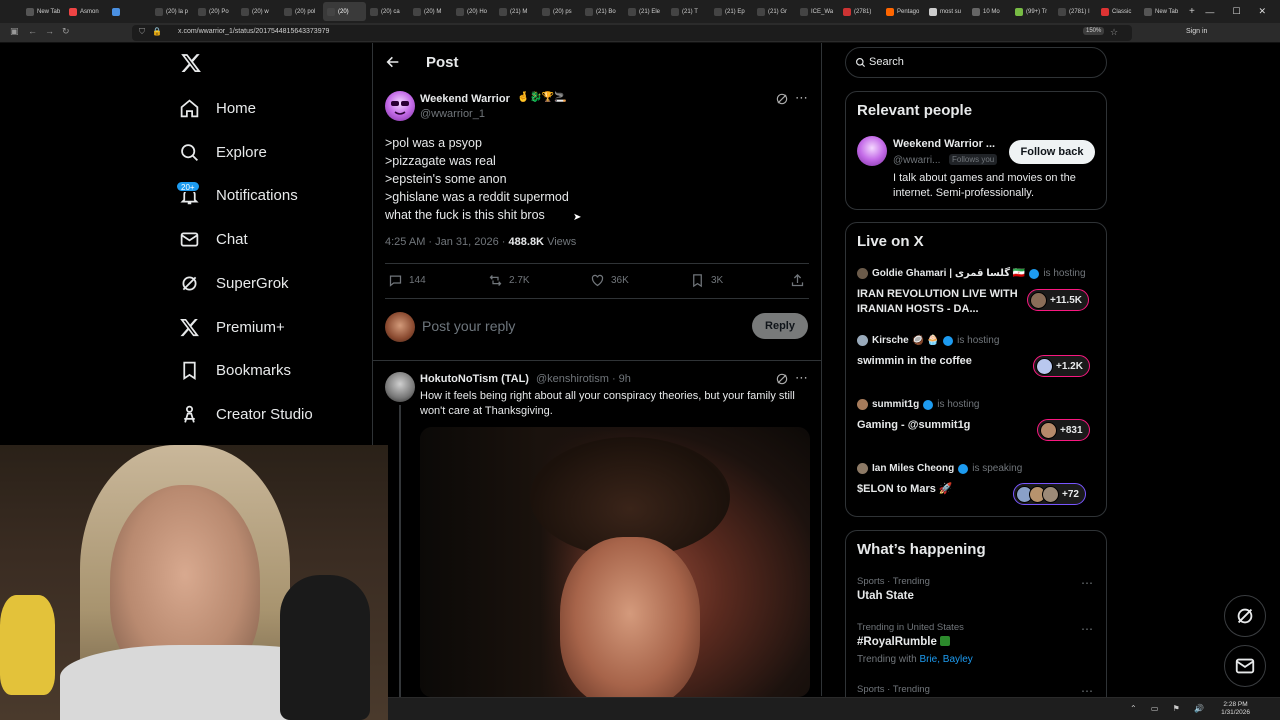  I want to click on author-handle: @wwarrior_1, so click(452, 114).